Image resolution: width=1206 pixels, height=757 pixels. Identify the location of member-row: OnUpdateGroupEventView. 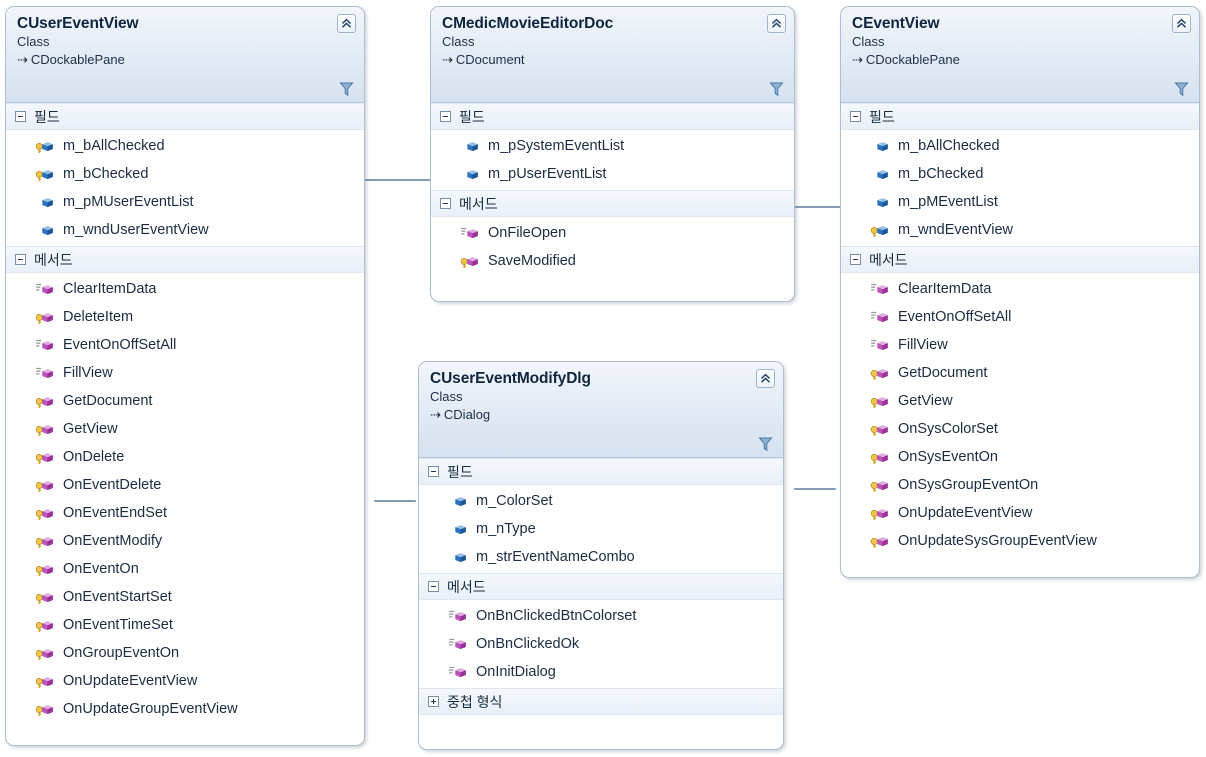
(185, 709).